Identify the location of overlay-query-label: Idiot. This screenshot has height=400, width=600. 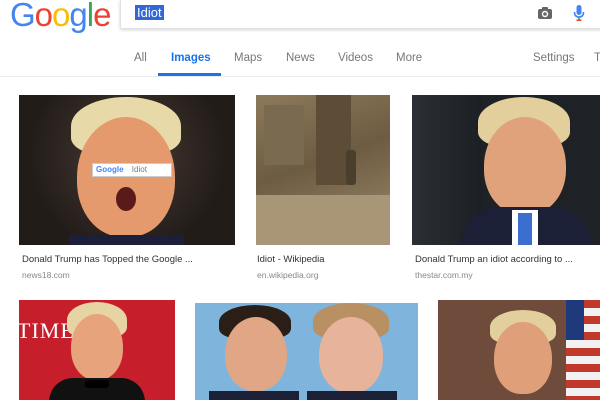
(139, 169).